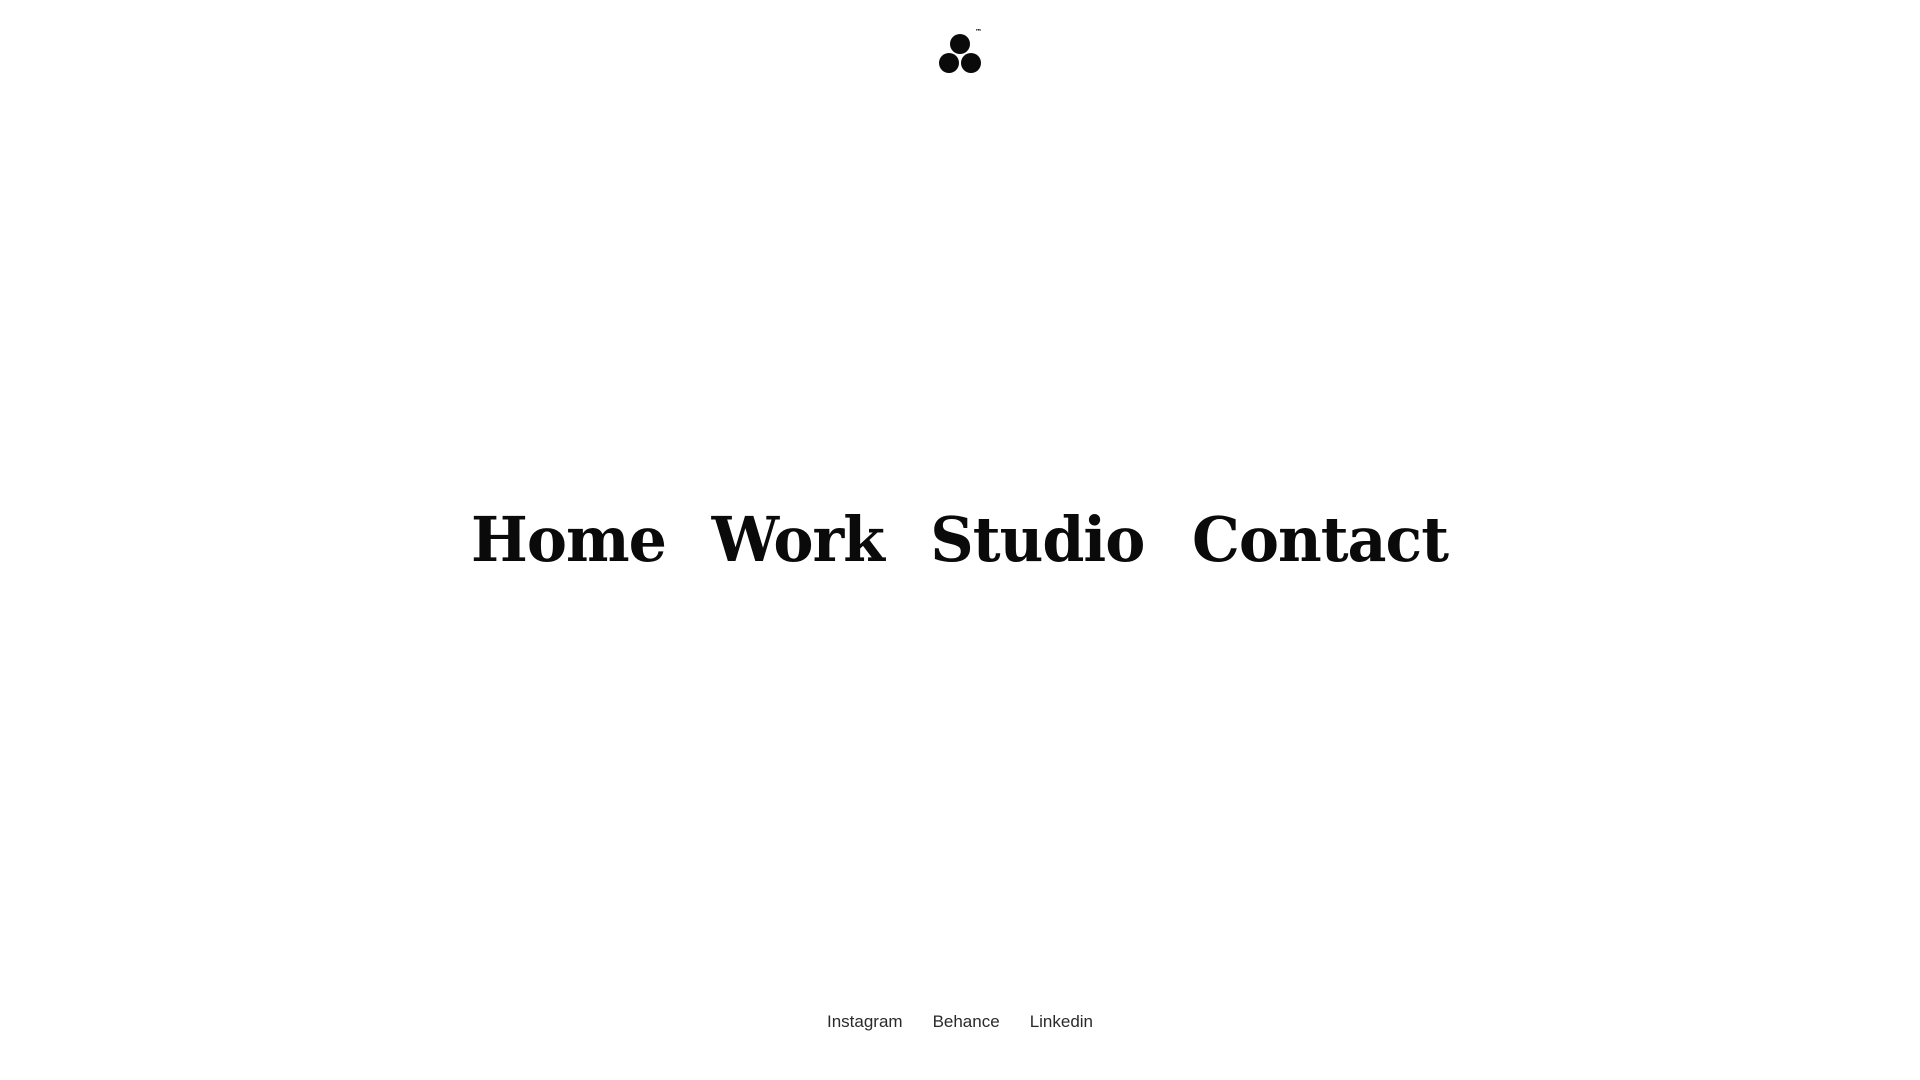 The image size is (1920, 1080). I want to click on three-circles-logo-icon: ™, so click(960, 50).